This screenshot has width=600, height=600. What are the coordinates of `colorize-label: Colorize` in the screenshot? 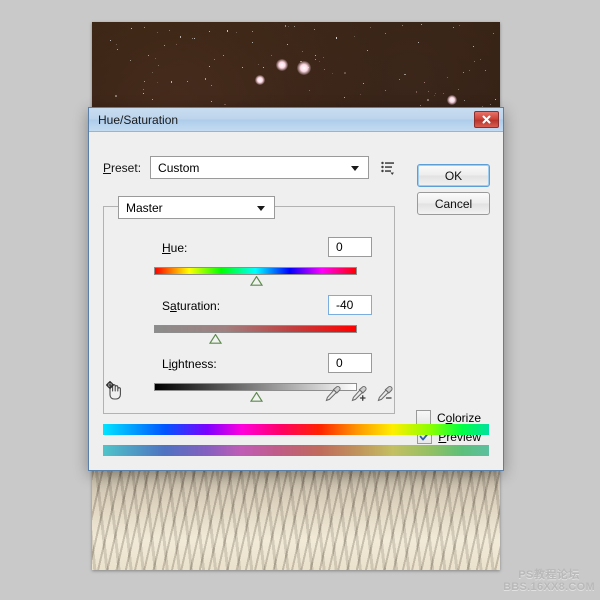 It's located at (458, 417).